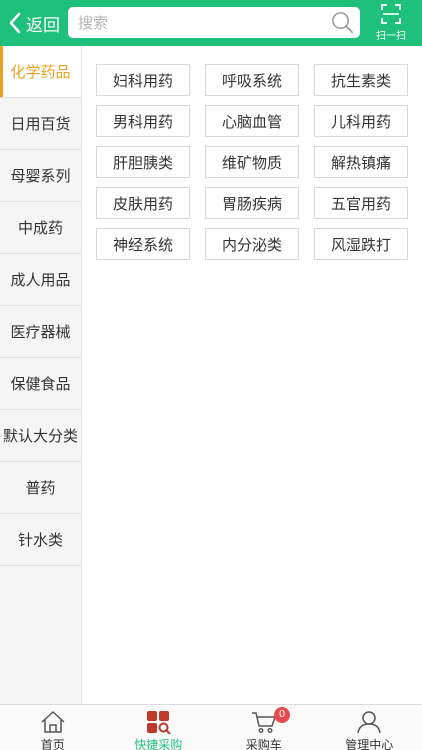  I want to click on sidebar-item-general-drugs: 普药, so click(40, 488).